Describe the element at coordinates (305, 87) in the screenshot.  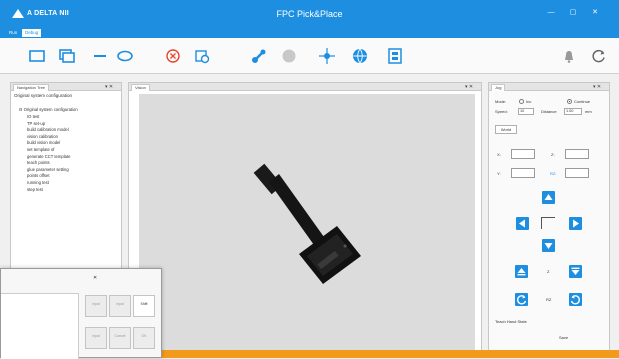
I see `vision-pane-header: Vision ▾ ✕` at that location.